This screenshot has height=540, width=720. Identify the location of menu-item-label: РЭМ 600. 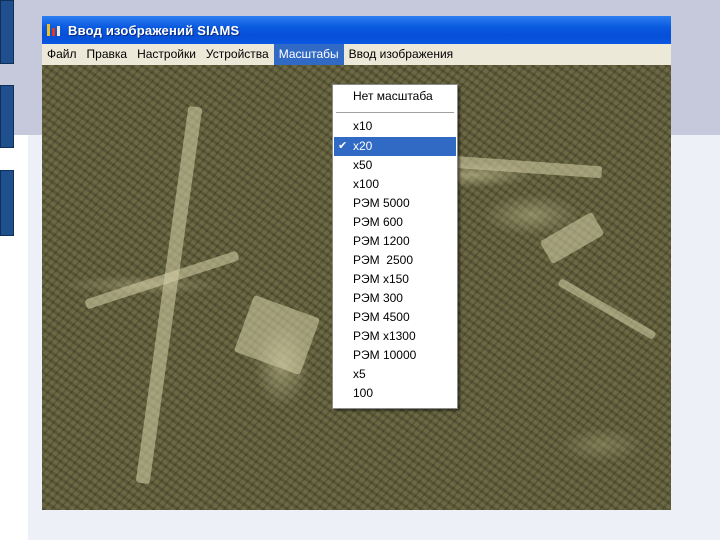
(378, 222).